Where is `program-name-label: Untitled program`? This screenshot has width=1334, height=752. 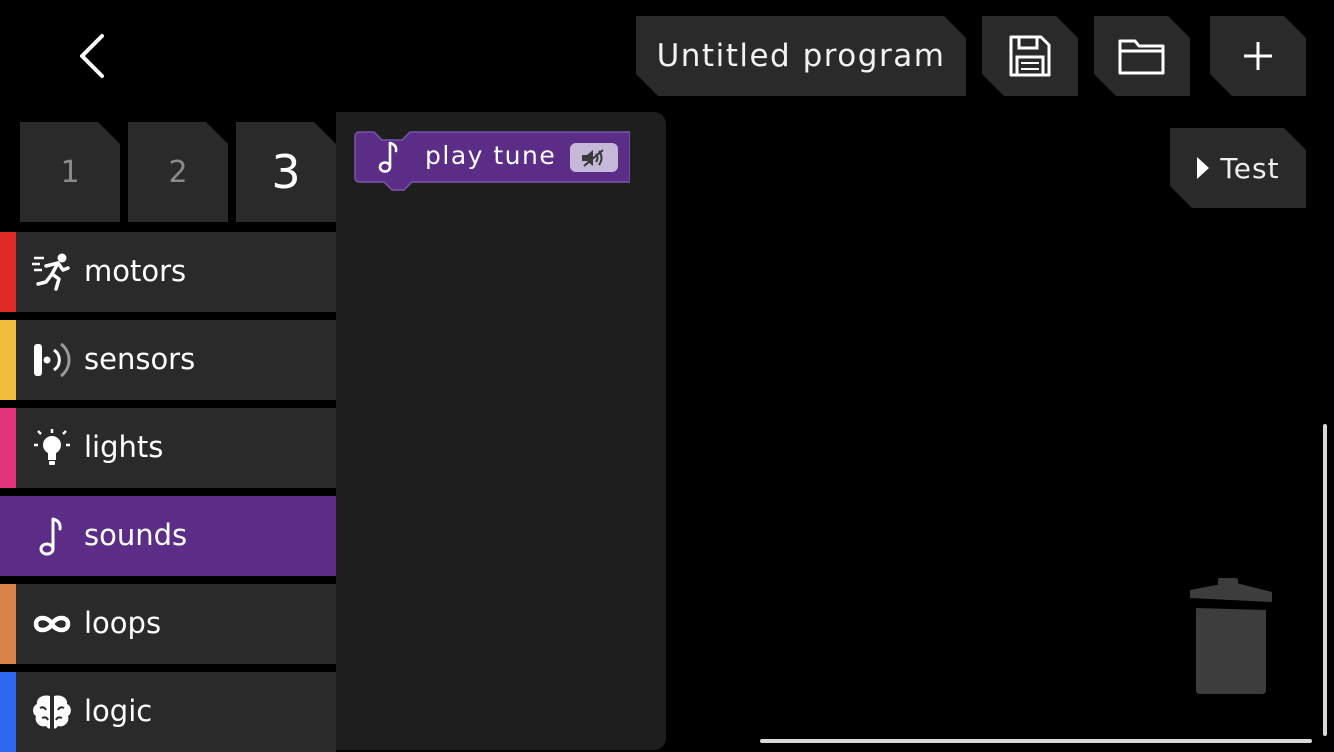 program-name-label: Untitled program is located at coordinates (801, 56).